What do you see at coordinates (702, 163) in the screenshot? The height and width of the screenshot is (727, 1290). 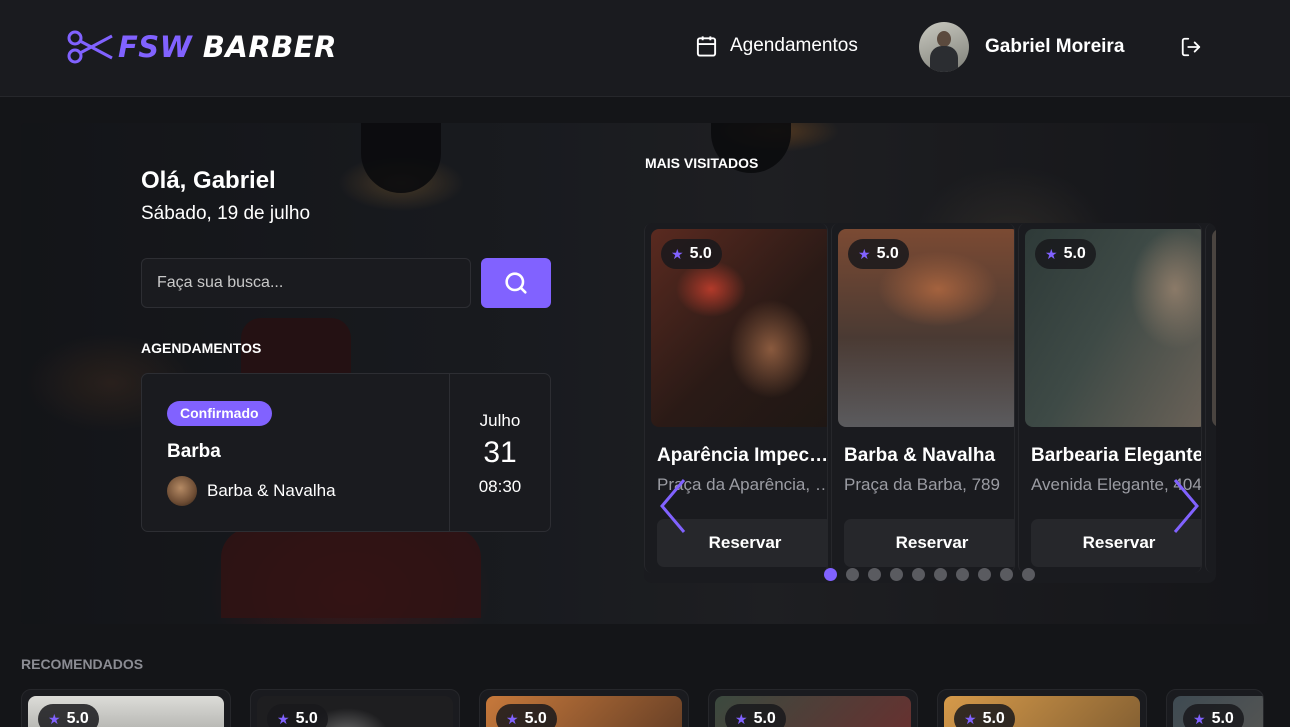 I see `most-visited-title: MAIS VISITADOS` at bounding box center [702, 163].